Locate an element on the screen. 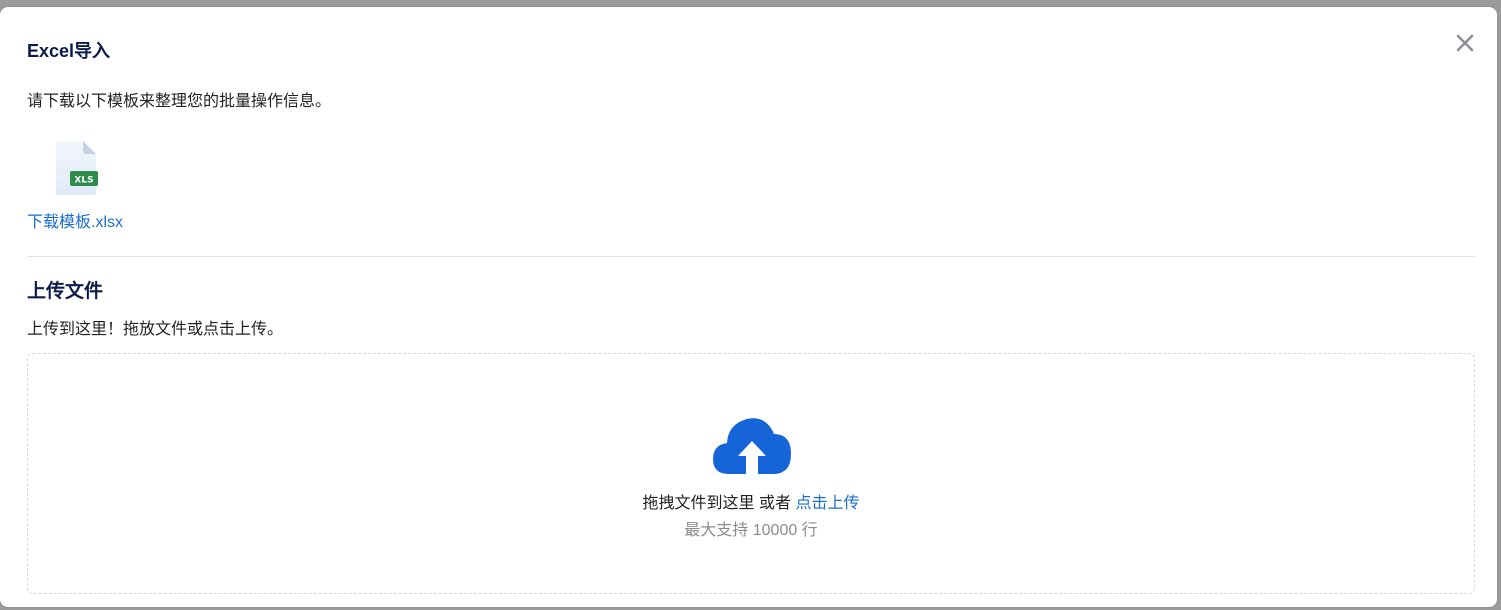 The height and width of the screenshot is (610, 1501). close-icon is located at coordinates (1465, 43).